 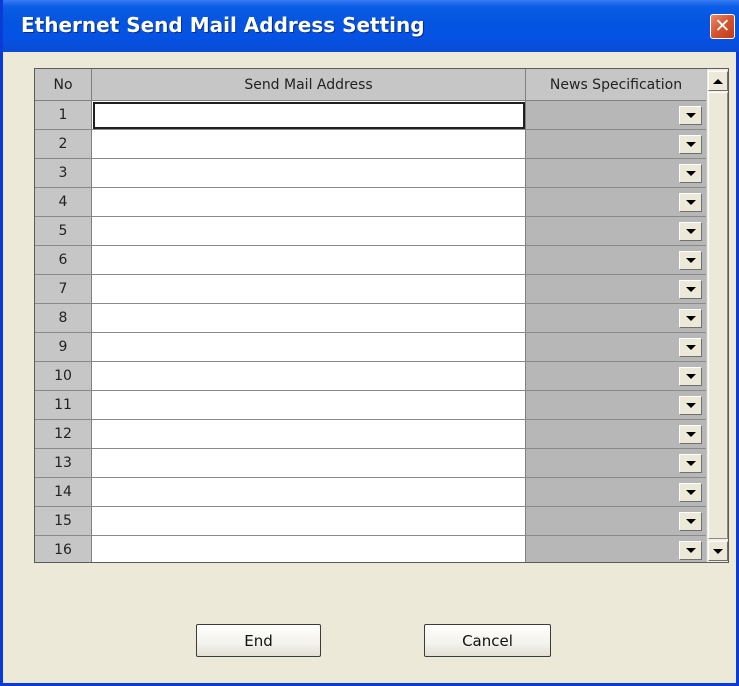 I want to click on row-number-cell: 2, so click(x=63, y=144).